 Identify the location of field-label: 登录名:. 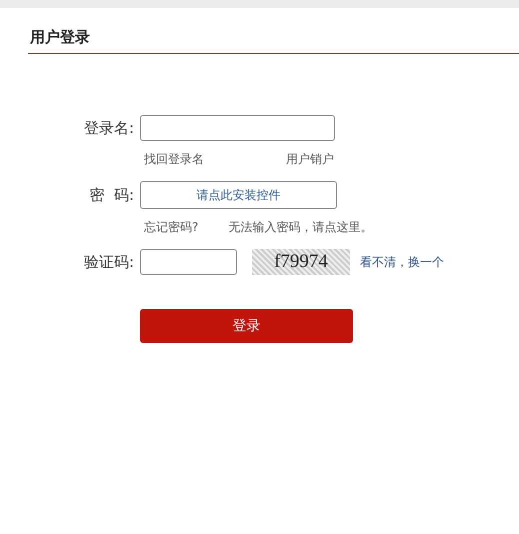
(108, 128).